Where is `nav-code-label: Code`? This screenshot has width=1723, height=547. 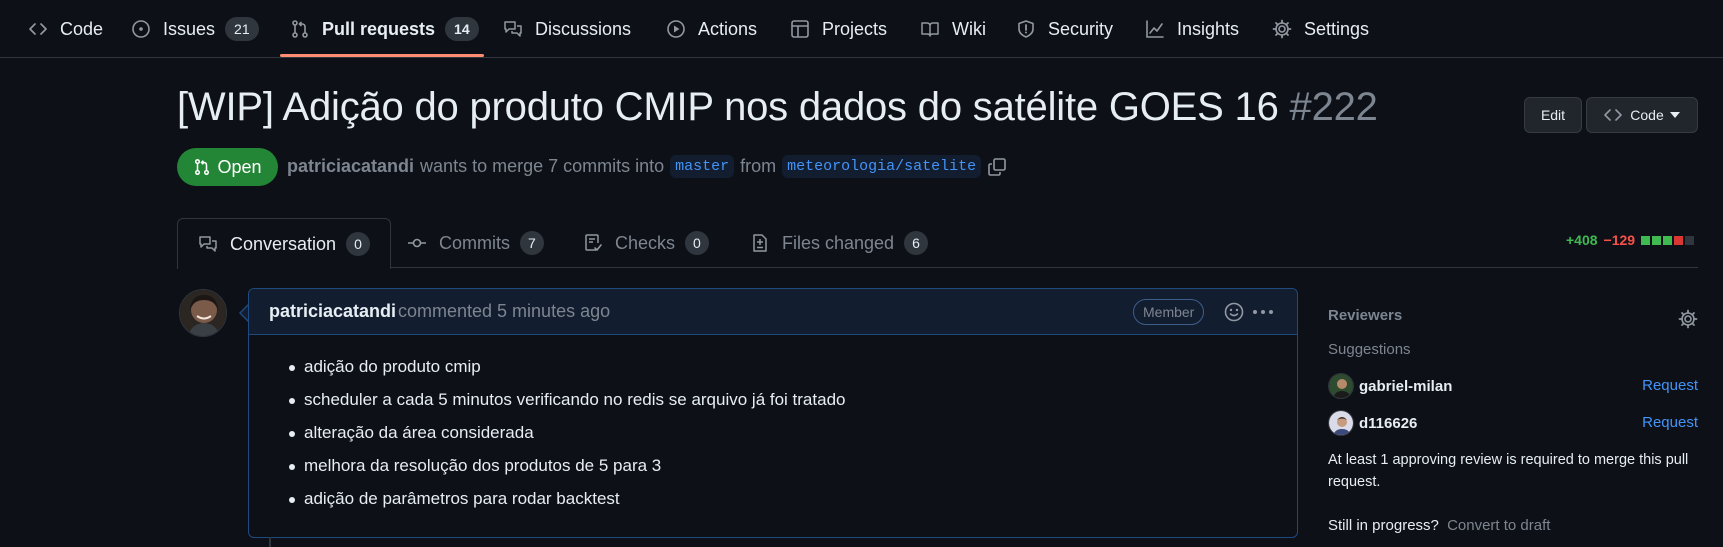 nav-code-label: Code is located at coordinates (82, 28).